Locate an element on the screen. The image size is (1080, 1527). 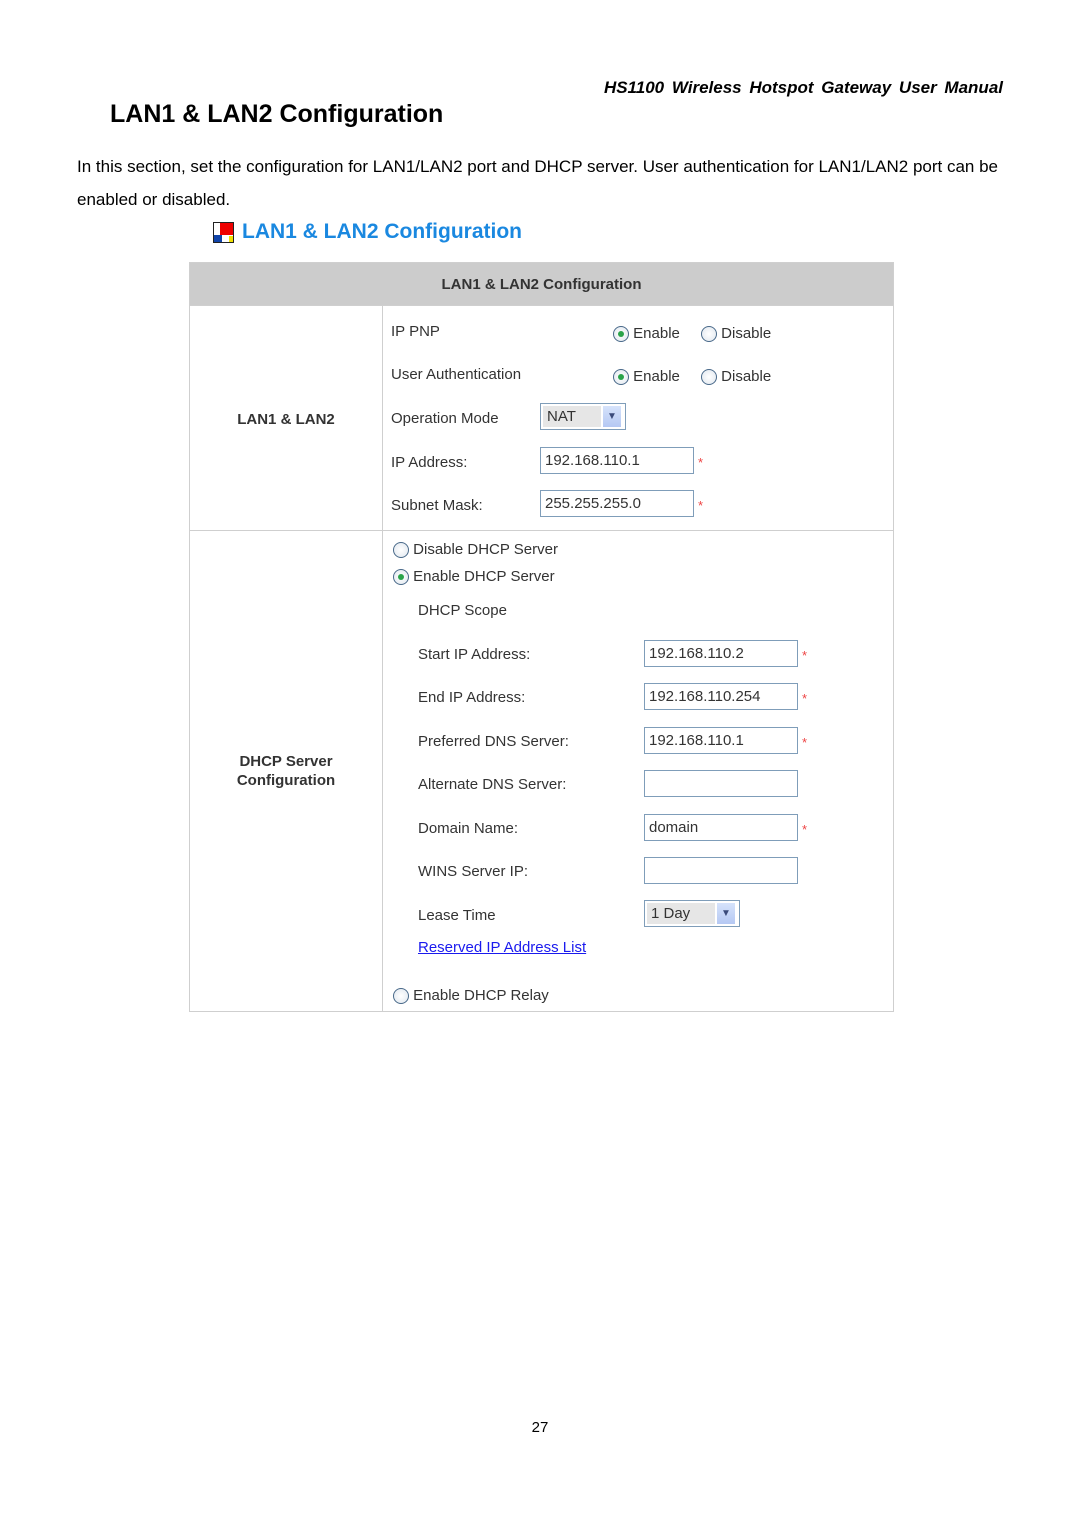
ip-pnp-enable-radio: Enable is located at coordinates (646, 334).